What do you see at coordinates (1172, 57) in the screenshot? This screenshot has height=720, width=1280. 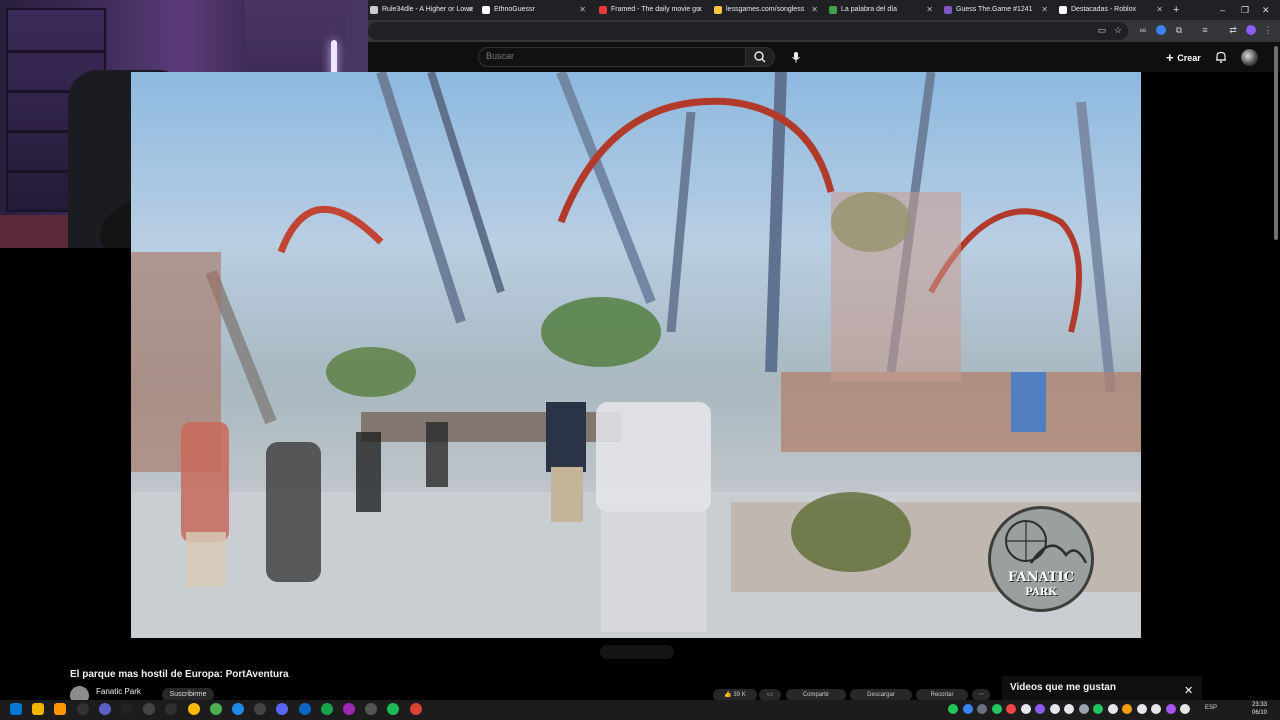 I see `plus-icon: +` at bounding box center [1172, 57].